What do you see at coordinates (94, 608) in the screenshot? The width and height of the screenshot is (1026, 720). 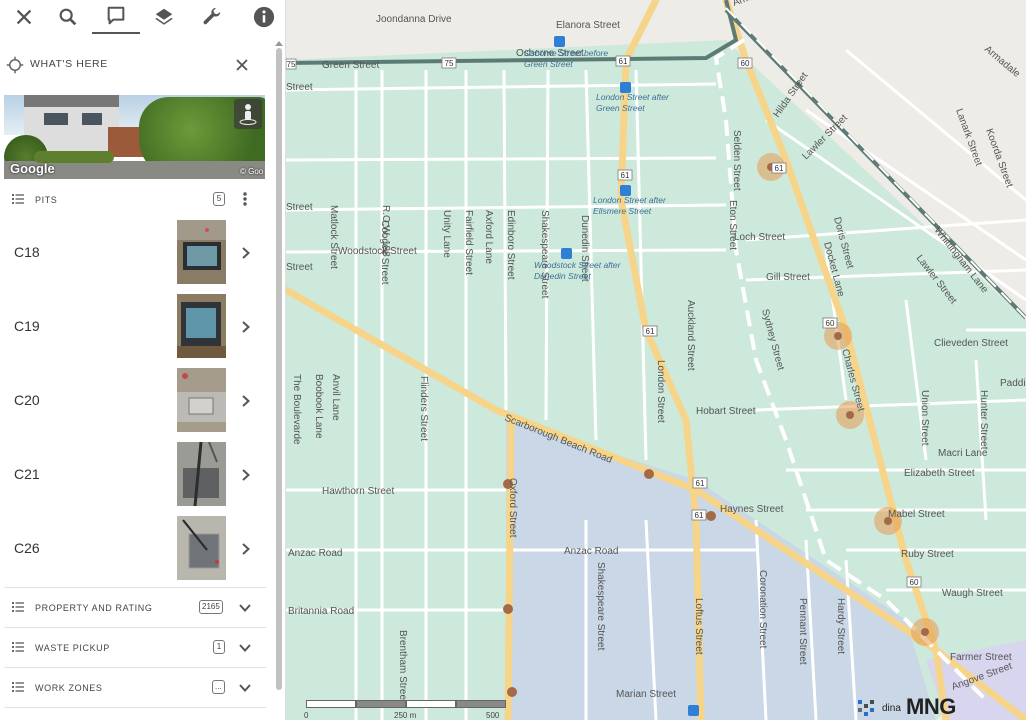 I see `section-label: PROPERTY AND RATING` at bounding box center [94, 608].